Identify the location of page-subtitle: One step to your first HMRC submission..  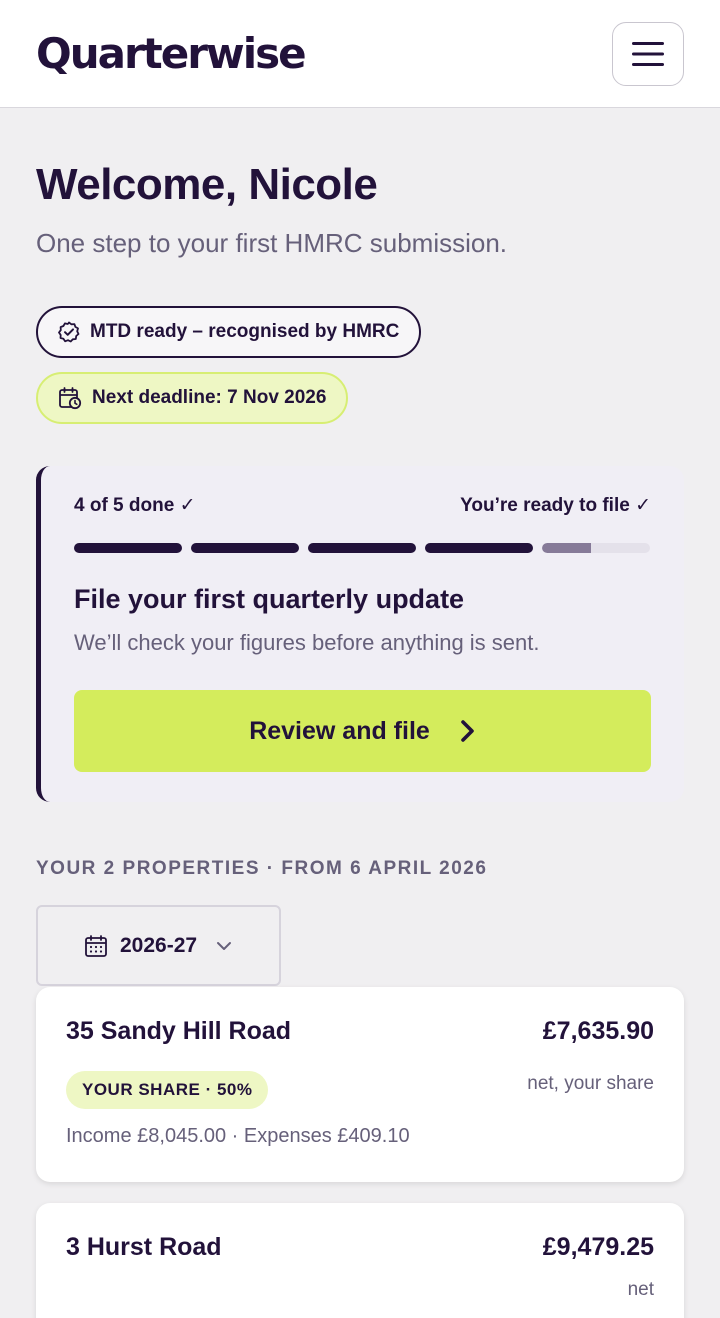
(272, 243).